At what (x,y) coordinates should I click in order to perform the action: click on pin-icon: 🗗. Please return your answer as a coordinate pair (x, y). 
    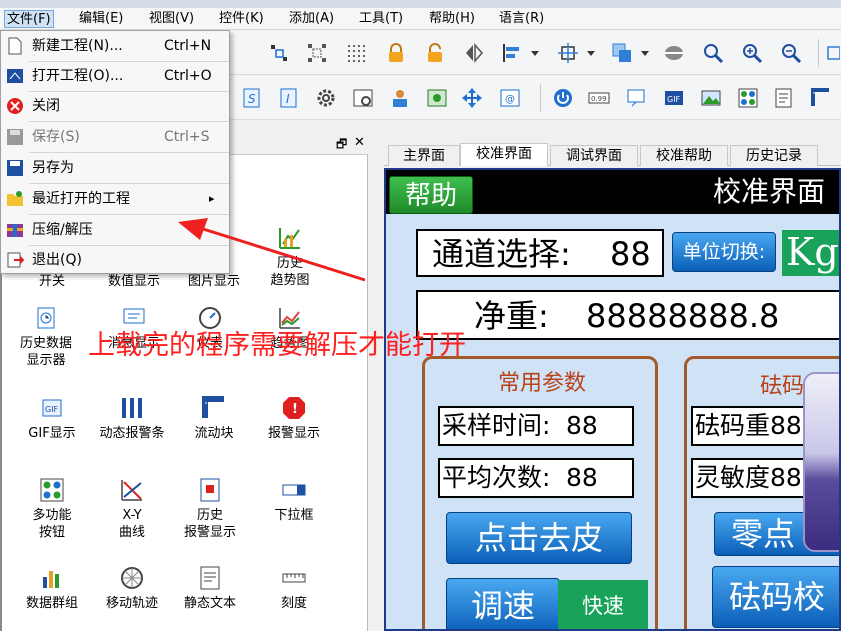
    Looking at the image, I should click on (341, 145).